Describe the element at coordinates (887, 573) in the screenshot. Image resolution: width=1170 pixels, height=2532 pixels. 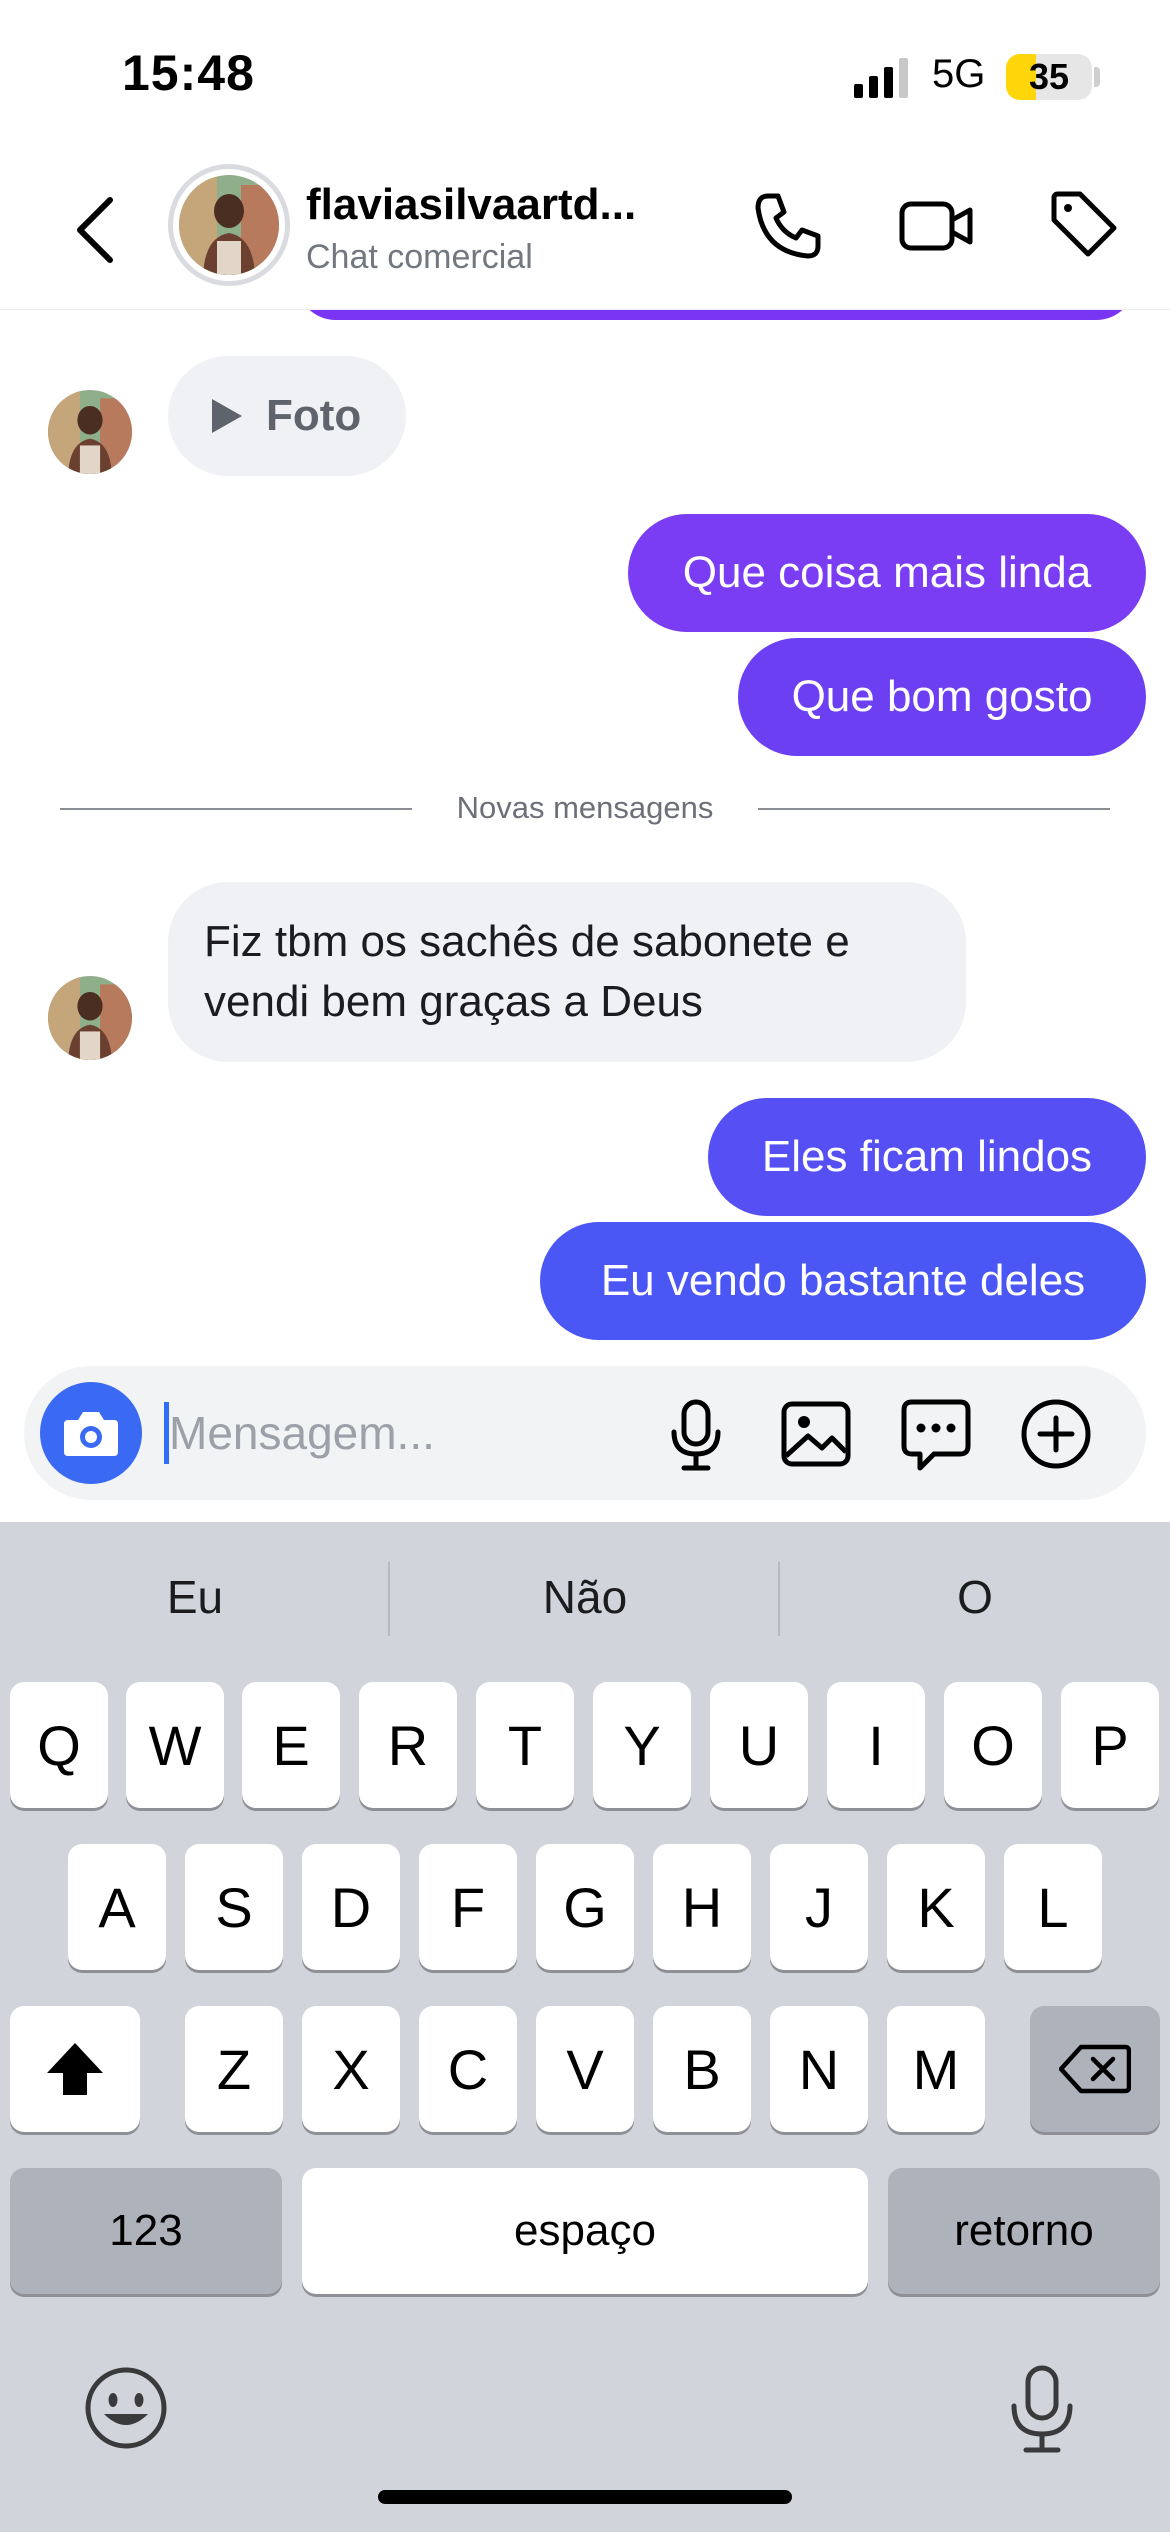
I see `outgoing-message: Que coisa mais linda` at that location.